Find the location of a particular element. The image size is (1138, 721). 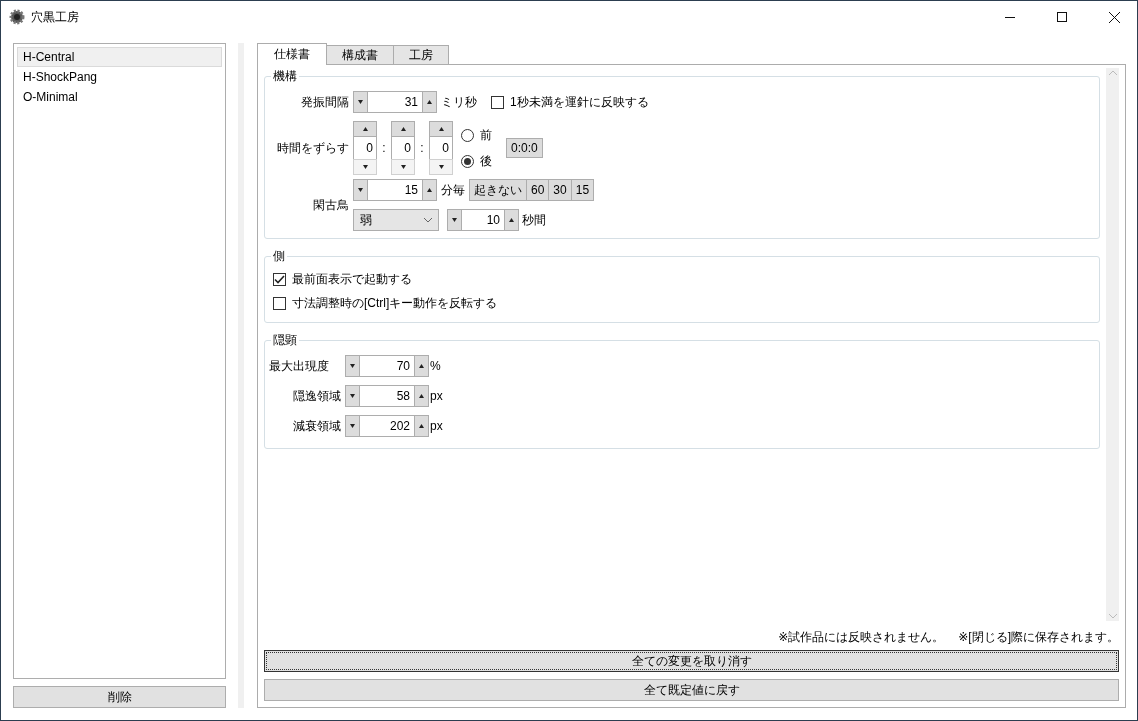

group-title: 隠顕 is located at coordinates (285, 340).